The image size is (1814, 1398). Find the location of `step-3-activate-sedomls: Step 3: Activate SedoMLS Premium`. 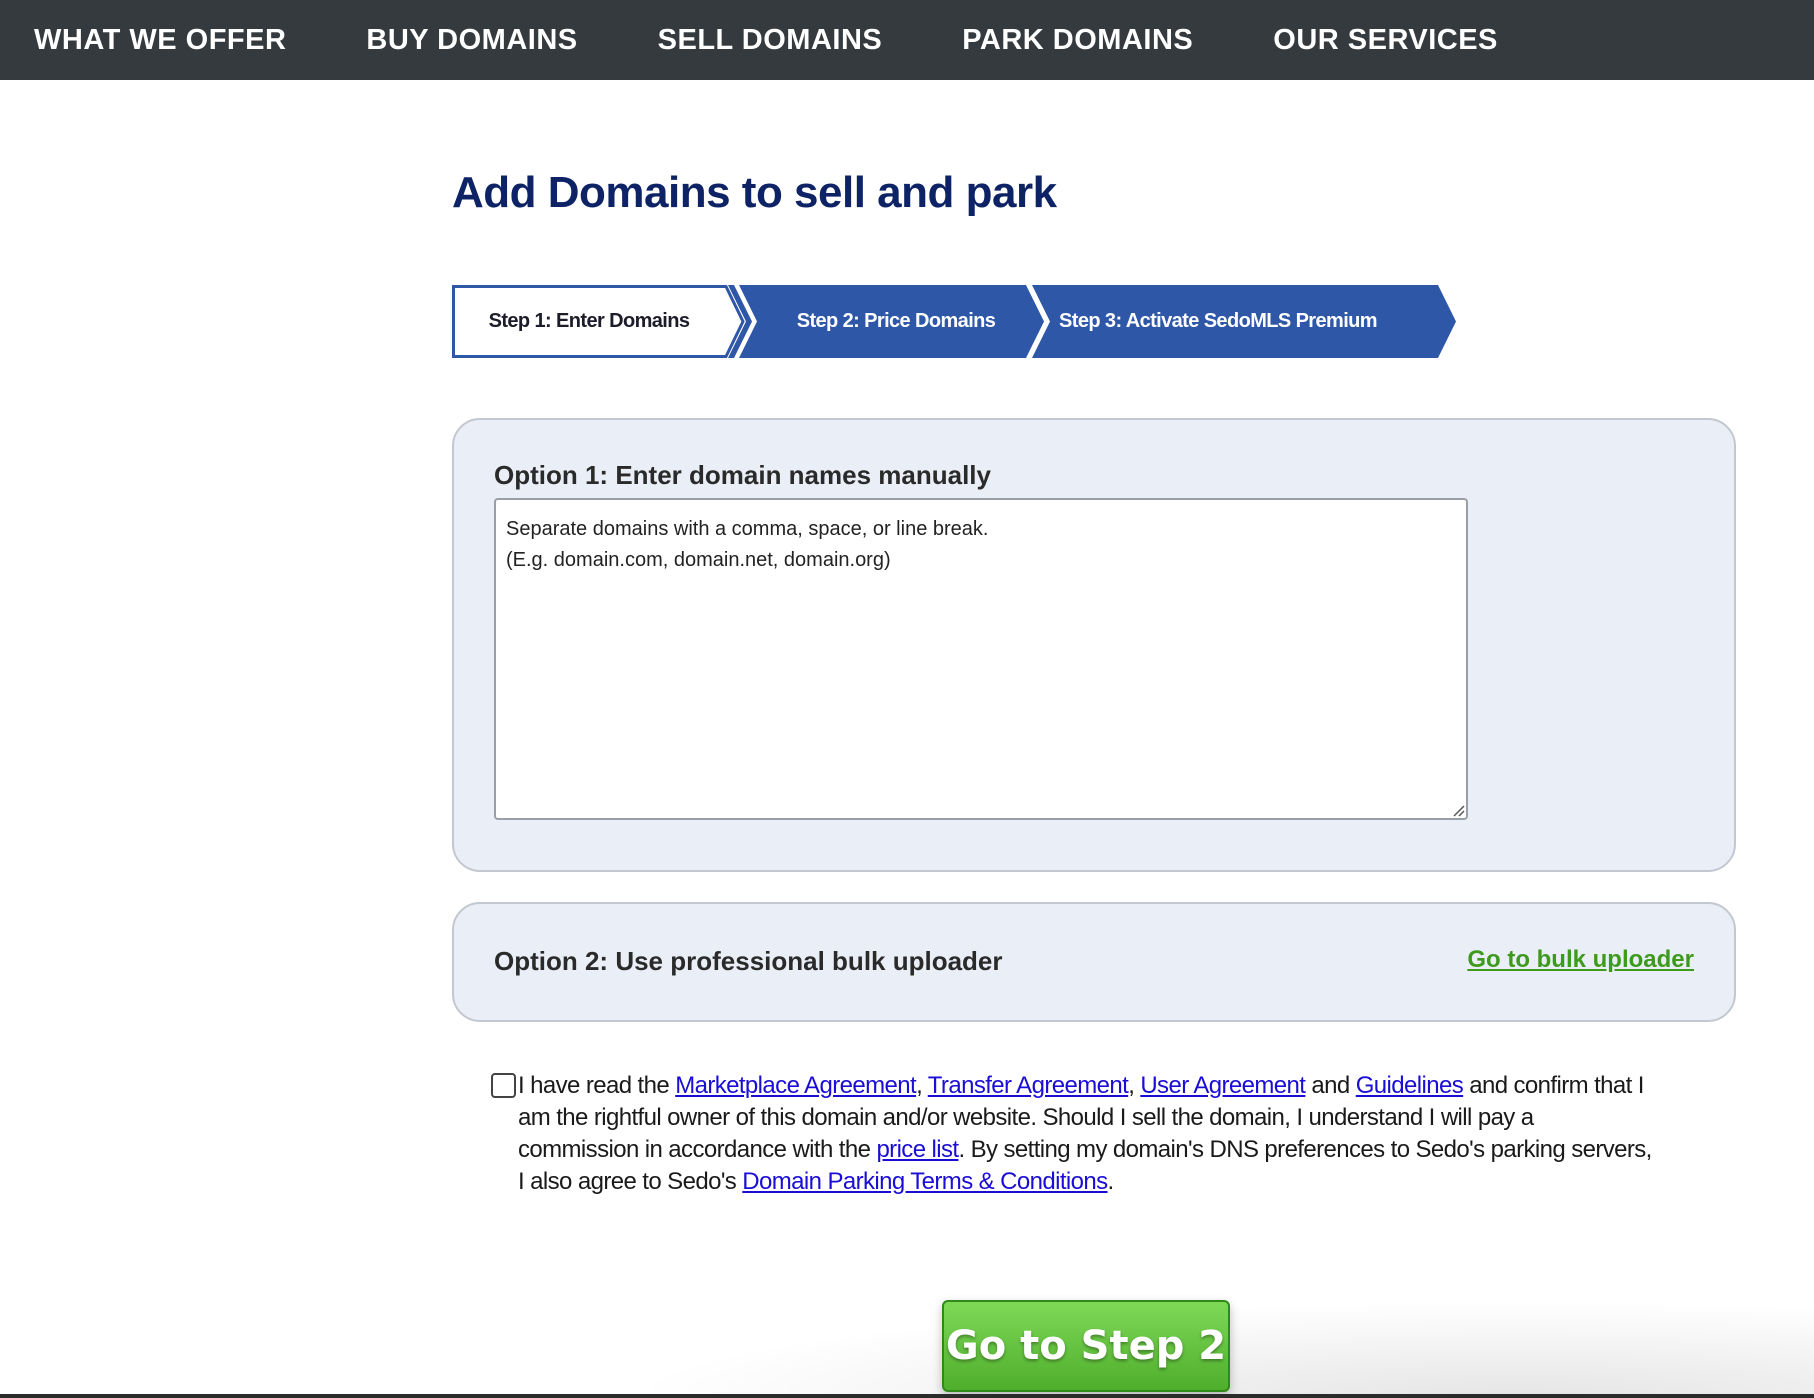

step-3-activate-sedomls: Step 3: Activate SedoMLS Premium is located at coordinates (1218, 321).